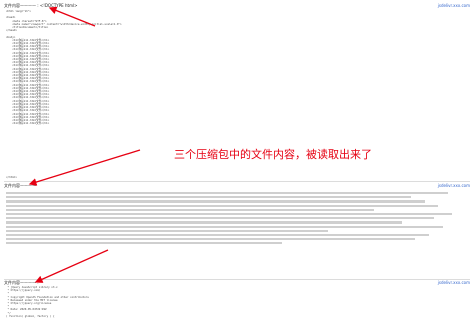  Describe the element at coordinates (71, 266) in the screenshot. I see `arrow-to-section-3-icon` at that location.